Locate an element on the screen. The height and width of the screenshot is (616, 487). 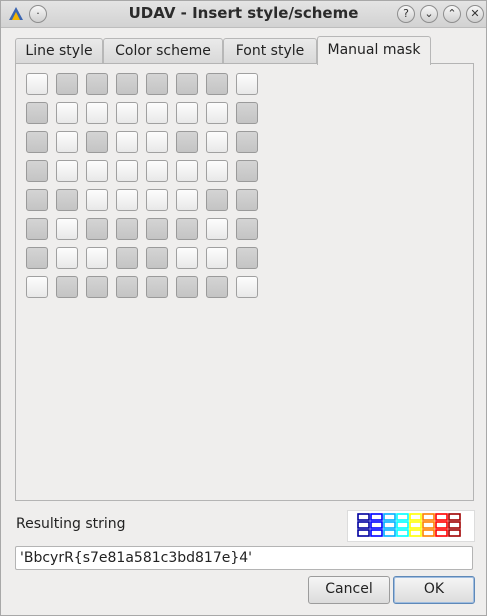
ok-button: OK is located at coordinates (434, 590).